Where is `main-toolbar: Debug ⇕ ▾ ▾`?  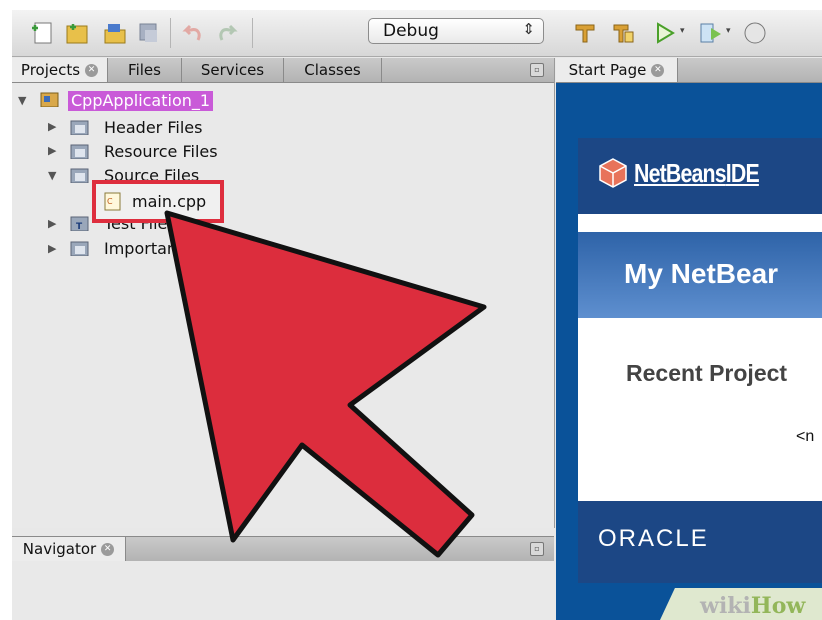 main-toolbar: Debug ⇕ ▾ ▾ is located at coordinates (417, 33).